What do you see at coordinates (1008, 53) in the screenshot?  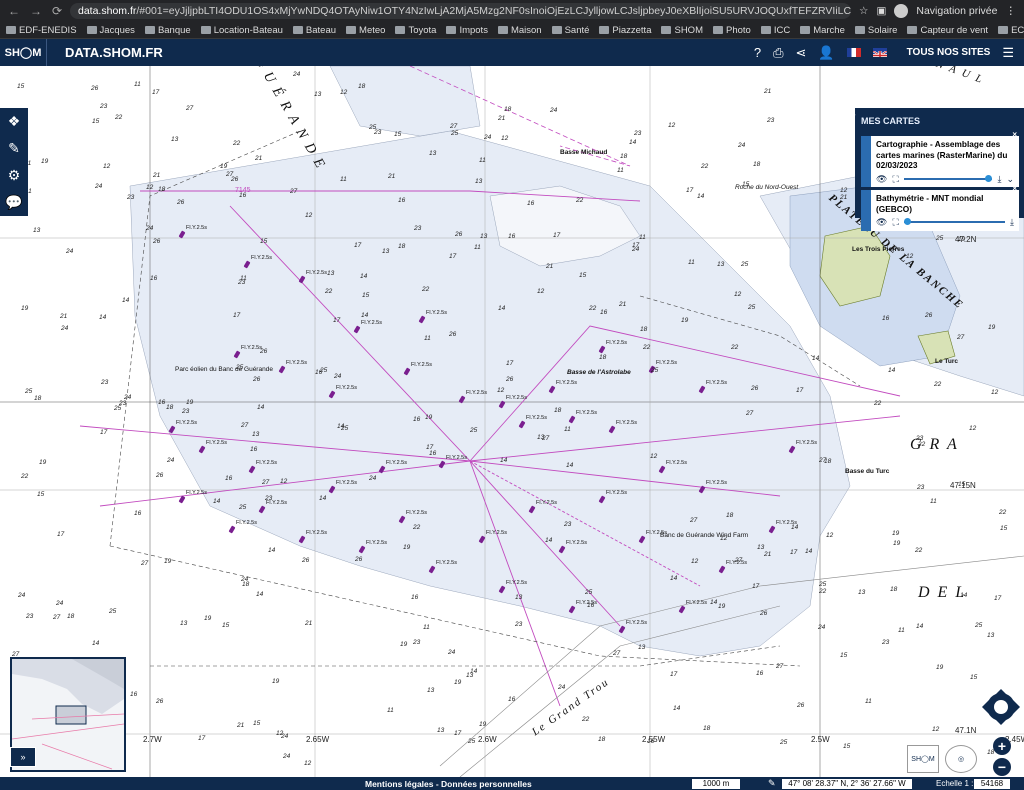 I see `hamburger-icon: ☰` at bounding box center [1008, 53].